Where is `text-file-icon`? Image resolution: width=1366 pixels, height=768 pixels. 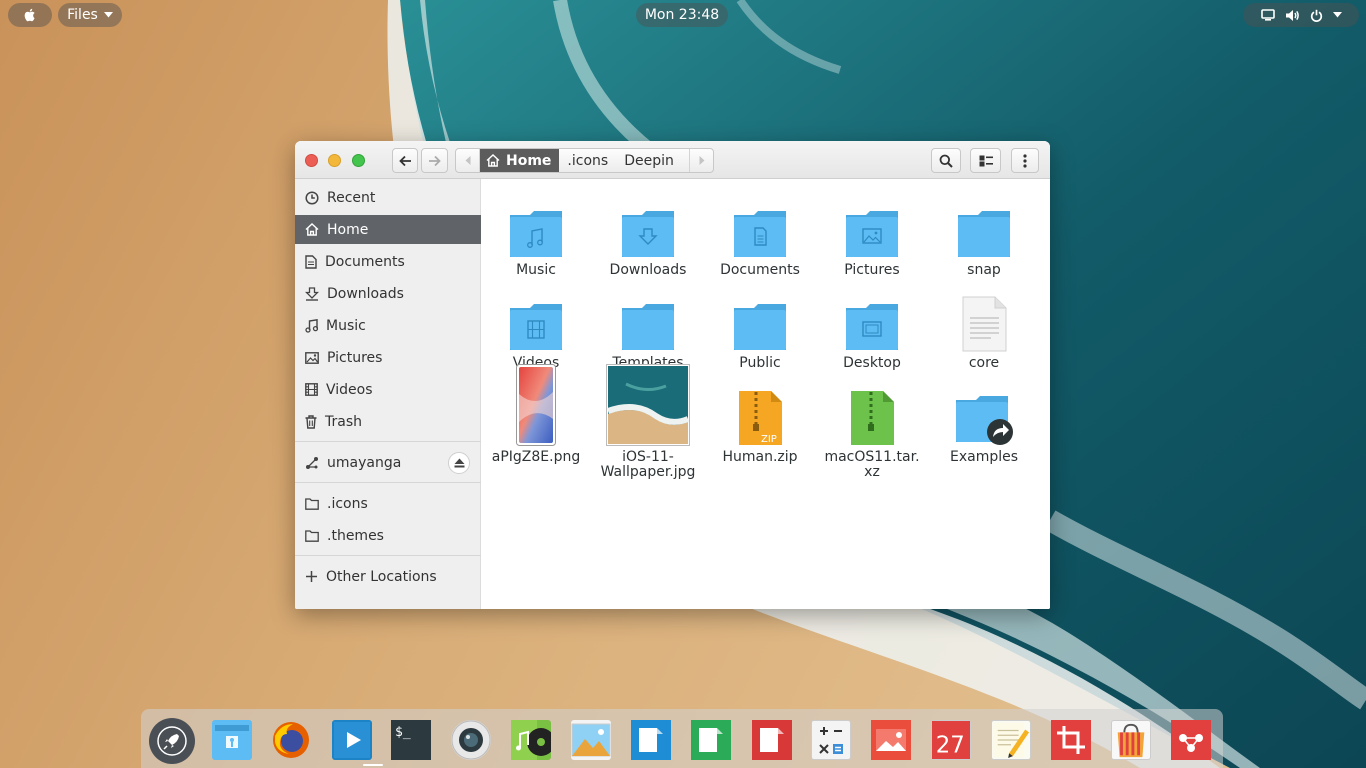 text-file-icon is located at coordinates (984, 324).